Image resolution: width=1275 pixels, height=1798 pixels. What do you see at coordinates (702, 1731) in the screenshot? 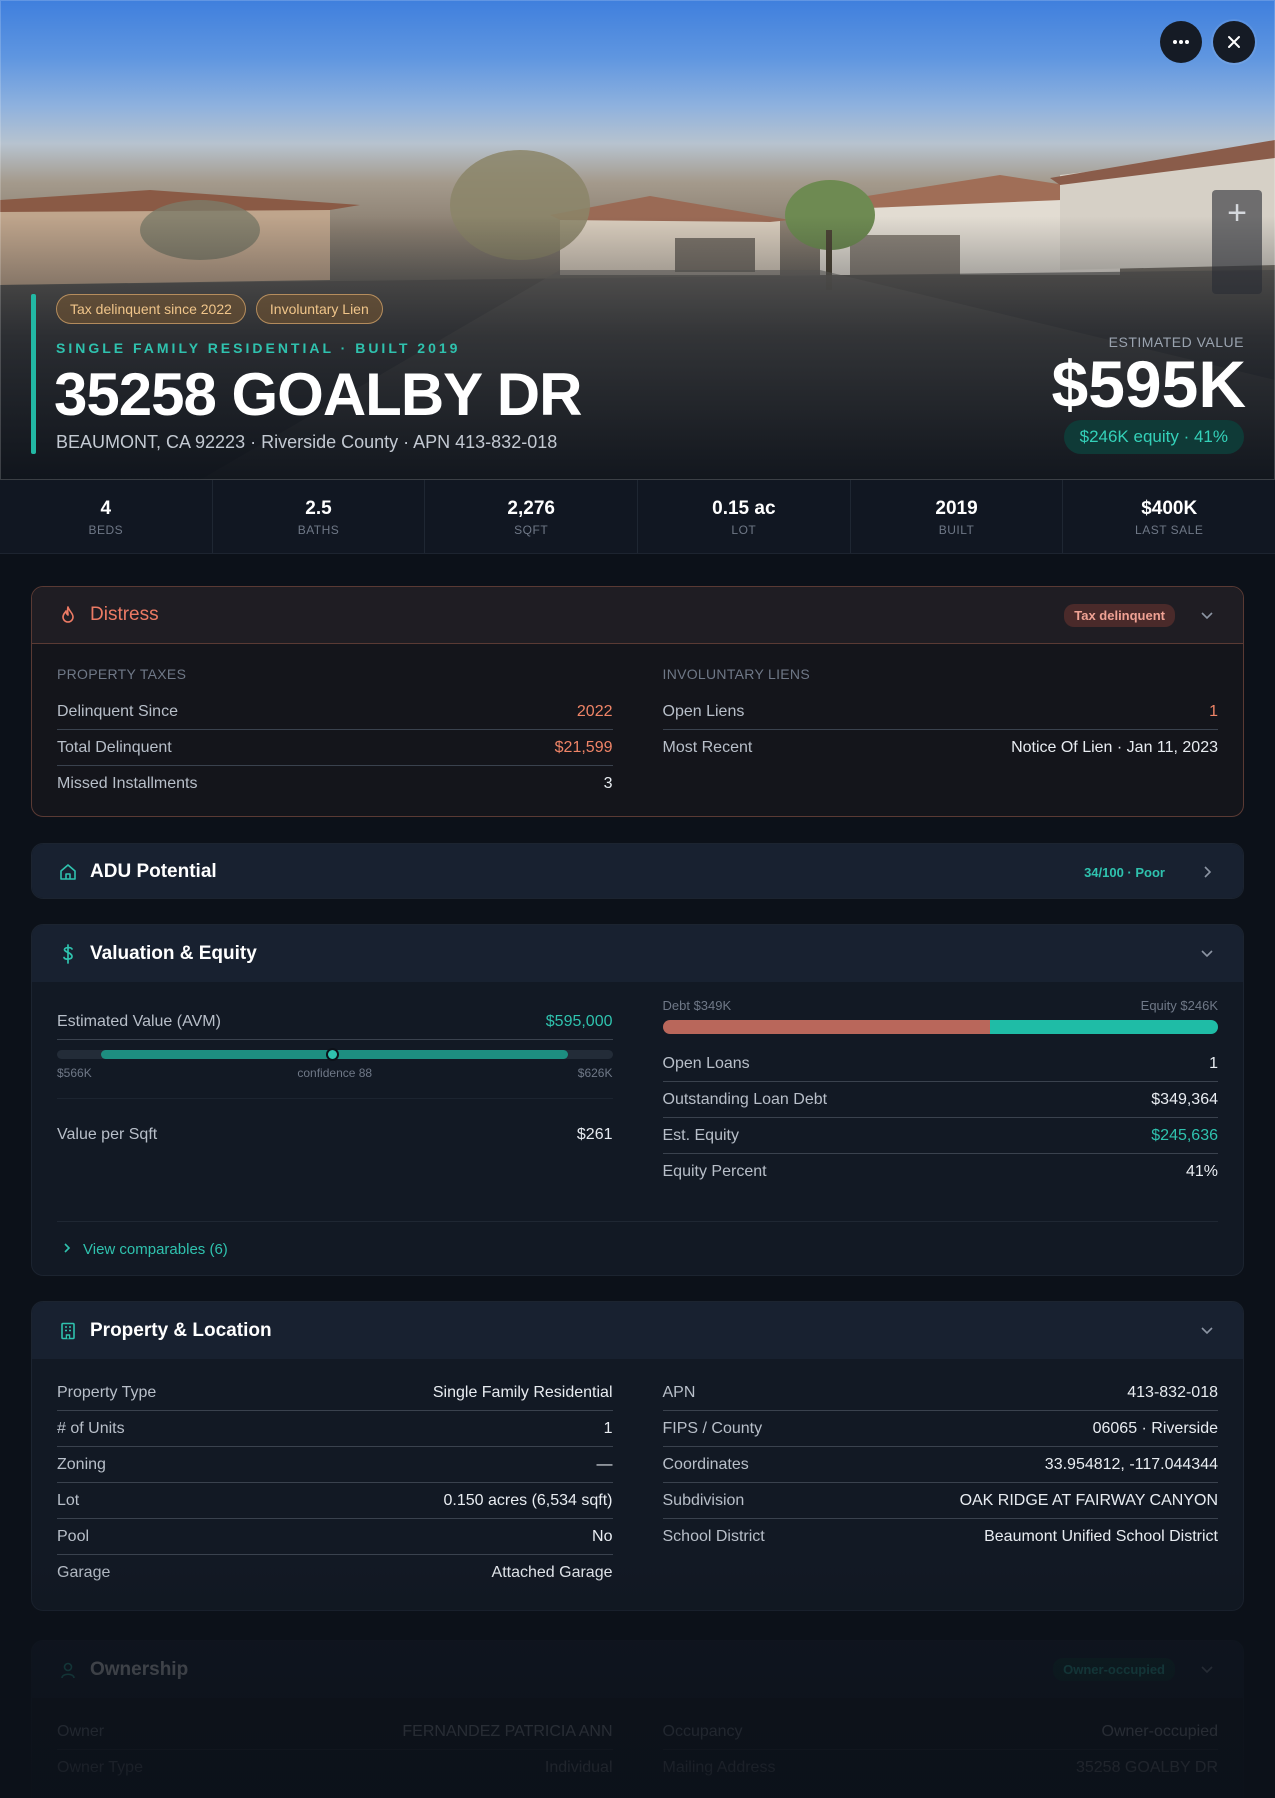
I see `row-key: Occupancy` at bounding box center [702, 1731].